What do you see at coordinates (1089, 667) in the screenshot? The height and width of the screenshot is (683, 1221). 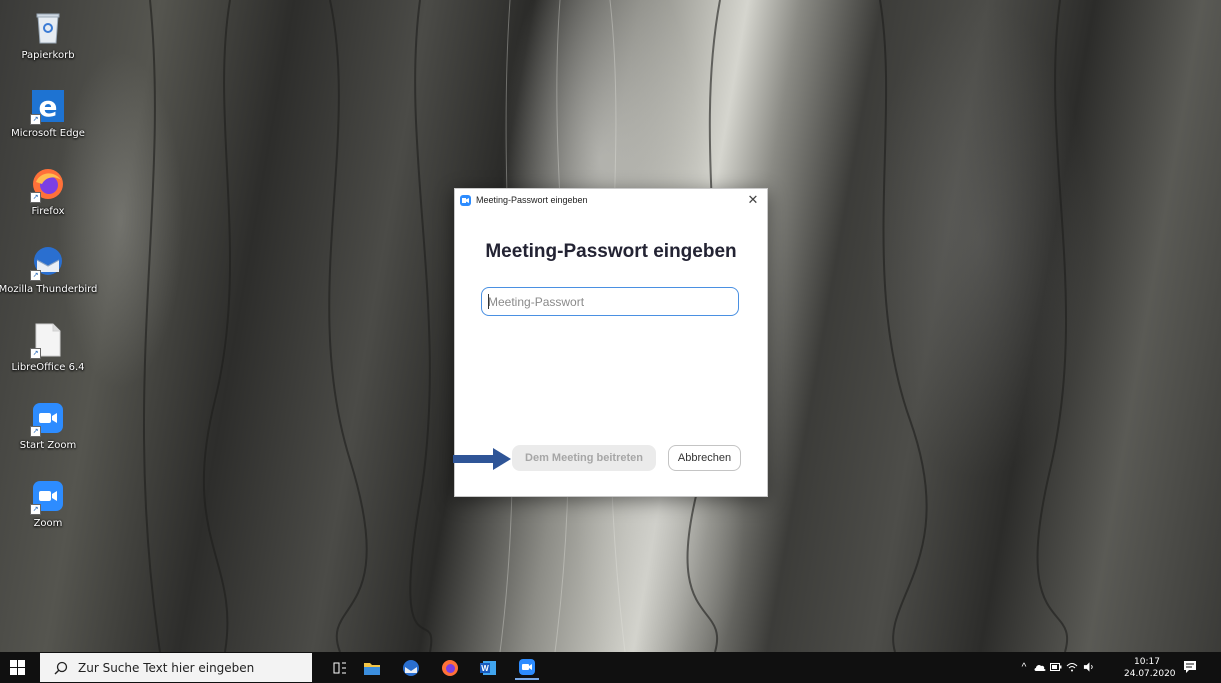 I see `volume-icon` at bounding box center [1089, 667].